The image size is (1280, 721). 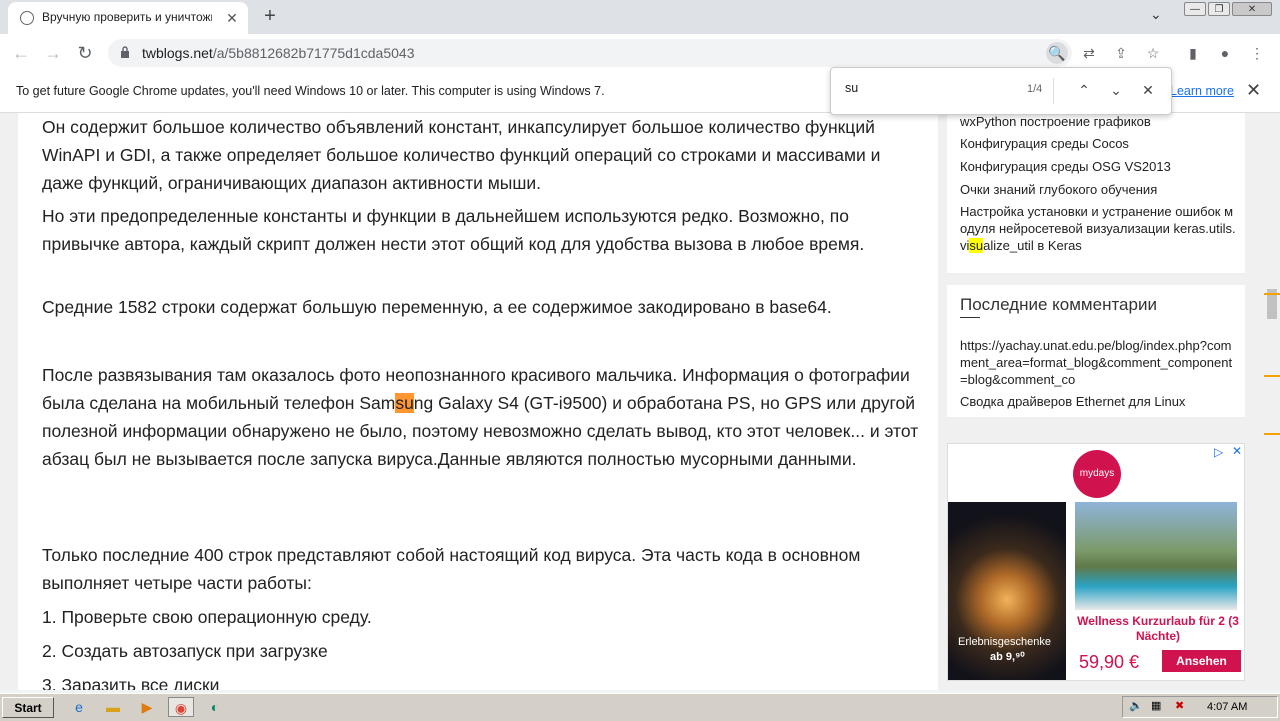 I want to click on url-path: /a/5b8812682b71775d1cda5043, so click(x=313, y=53).